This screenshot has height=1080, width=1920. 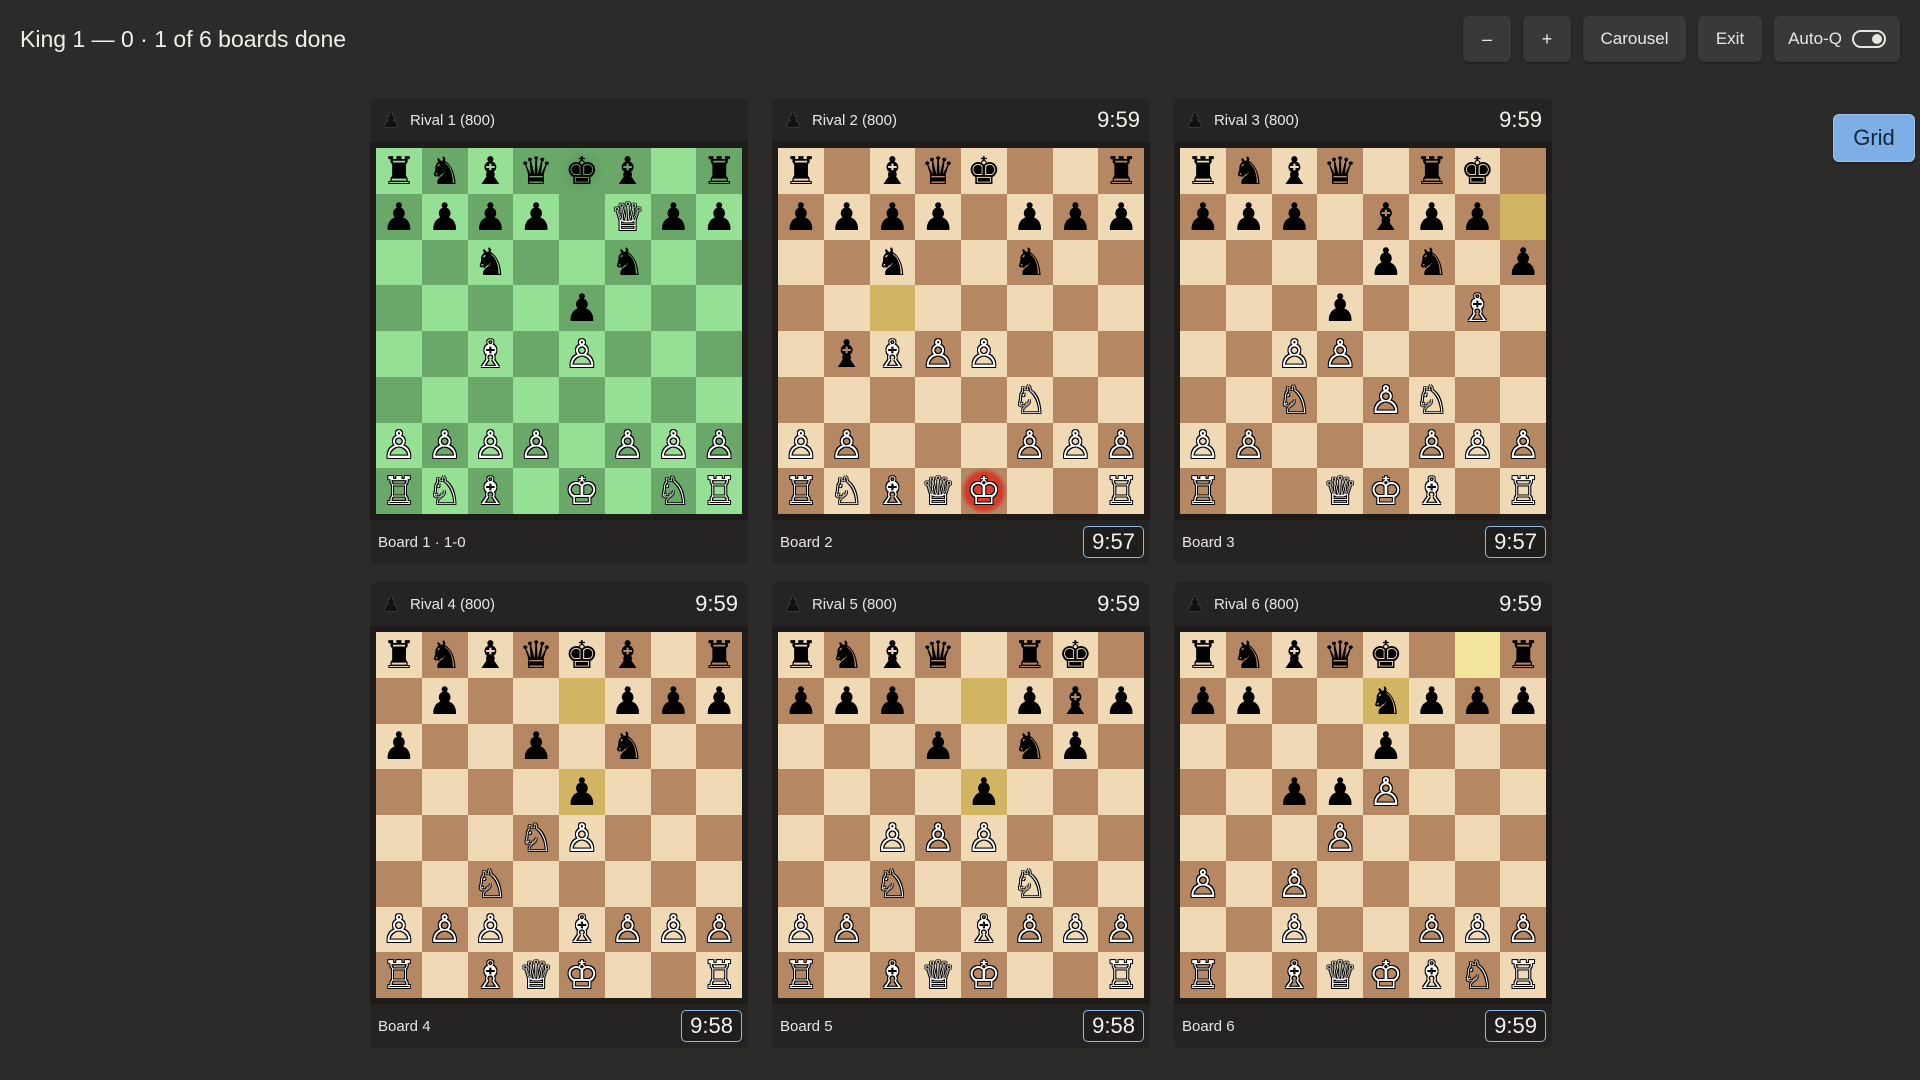 What do you see at coordinates (536, 700) in the screenshot?
I see `square-d7` at bounding box center [536, 700].